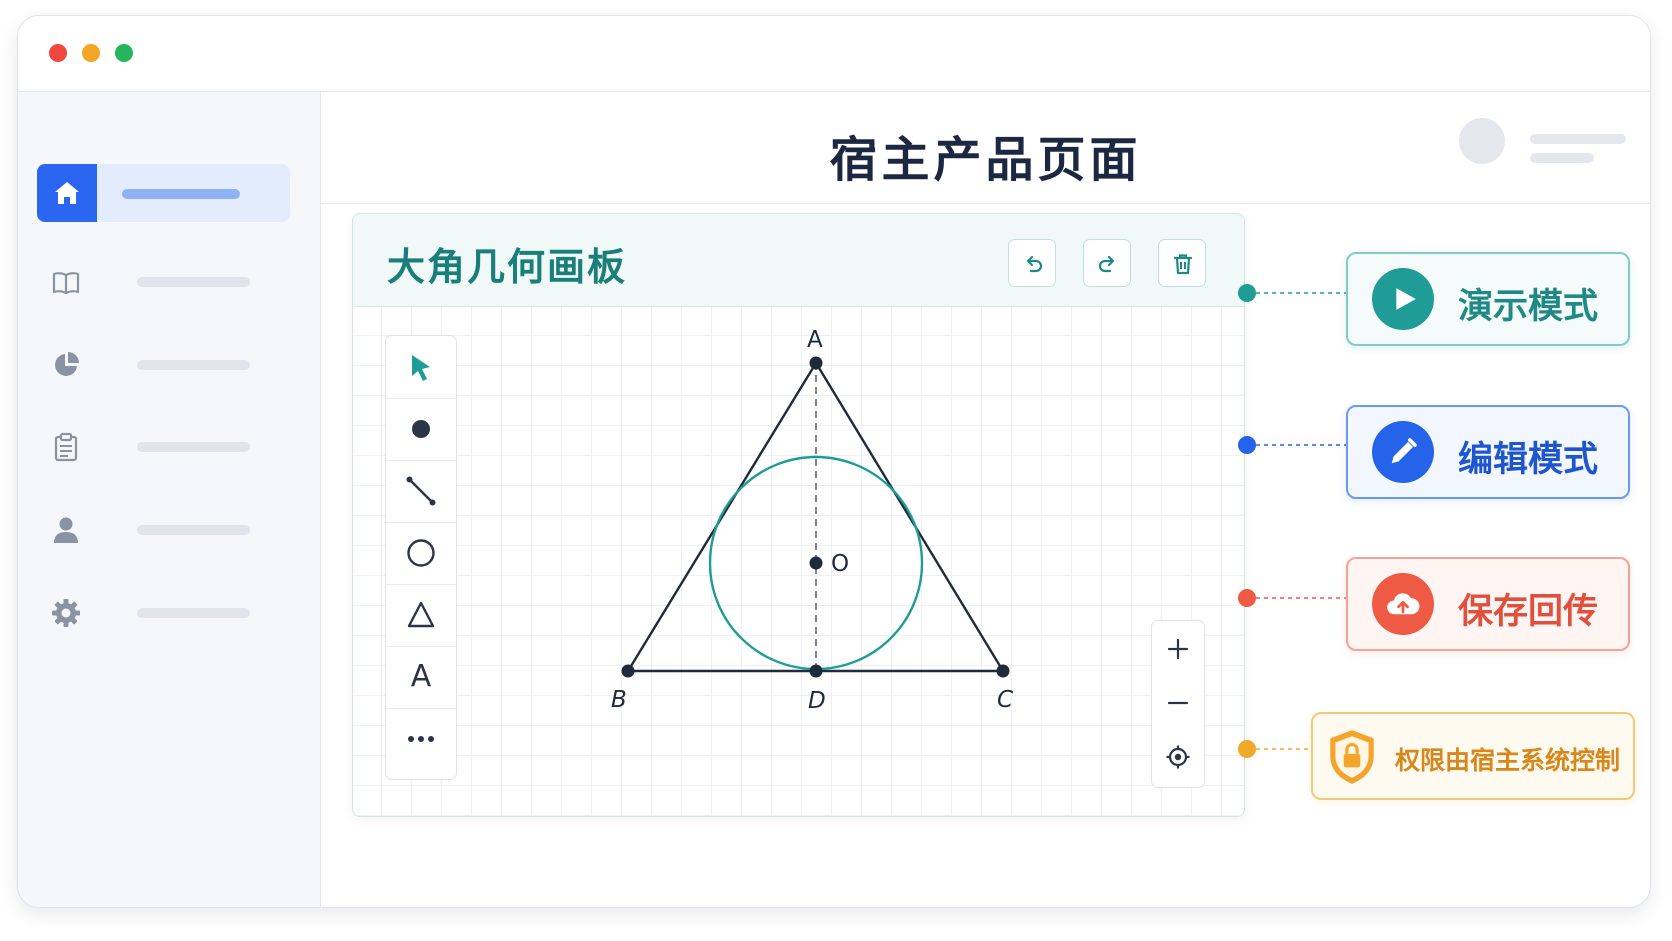  I want to click on permission-notice: 权限由宿主系统控制, so click(1473, 756).